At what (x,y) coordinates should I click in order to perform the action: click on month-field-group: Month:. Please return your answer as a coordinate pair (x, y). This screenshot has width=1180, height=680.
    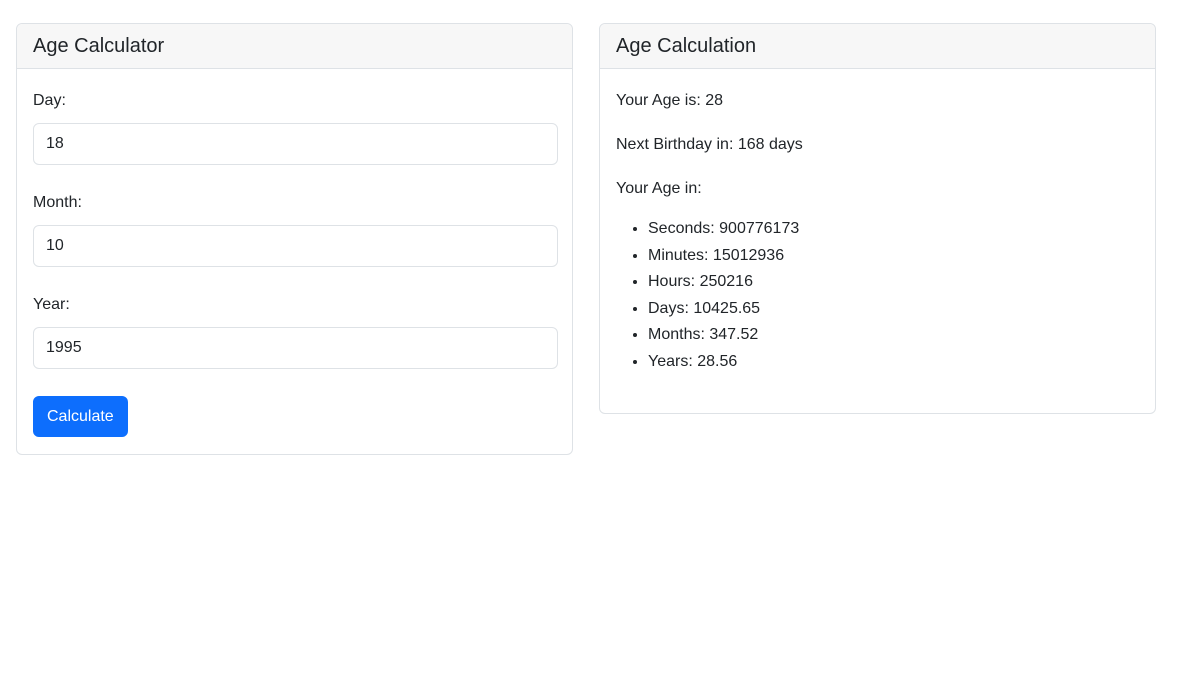
    Looking at the image, I should click on (295, 241).